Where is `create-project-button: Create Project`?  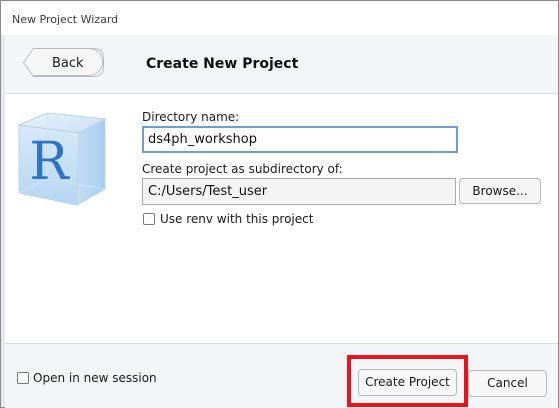
create-project-button: Create Project is located at coordinates (407, 382).